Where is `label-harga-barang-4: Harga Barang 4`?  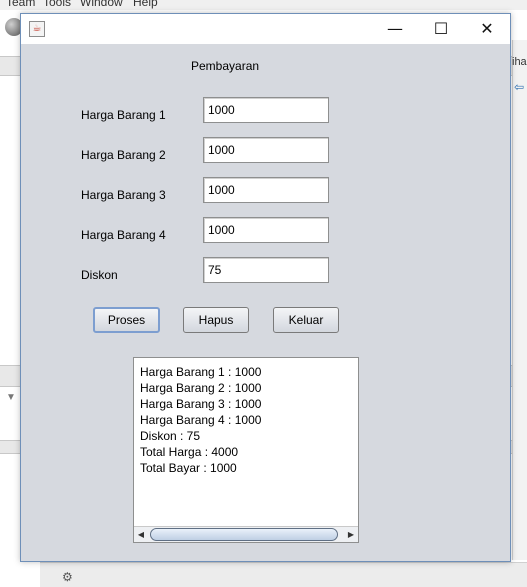 label-harga-barang-4: Harga Barang 4 is located at coordinates (123, 235).